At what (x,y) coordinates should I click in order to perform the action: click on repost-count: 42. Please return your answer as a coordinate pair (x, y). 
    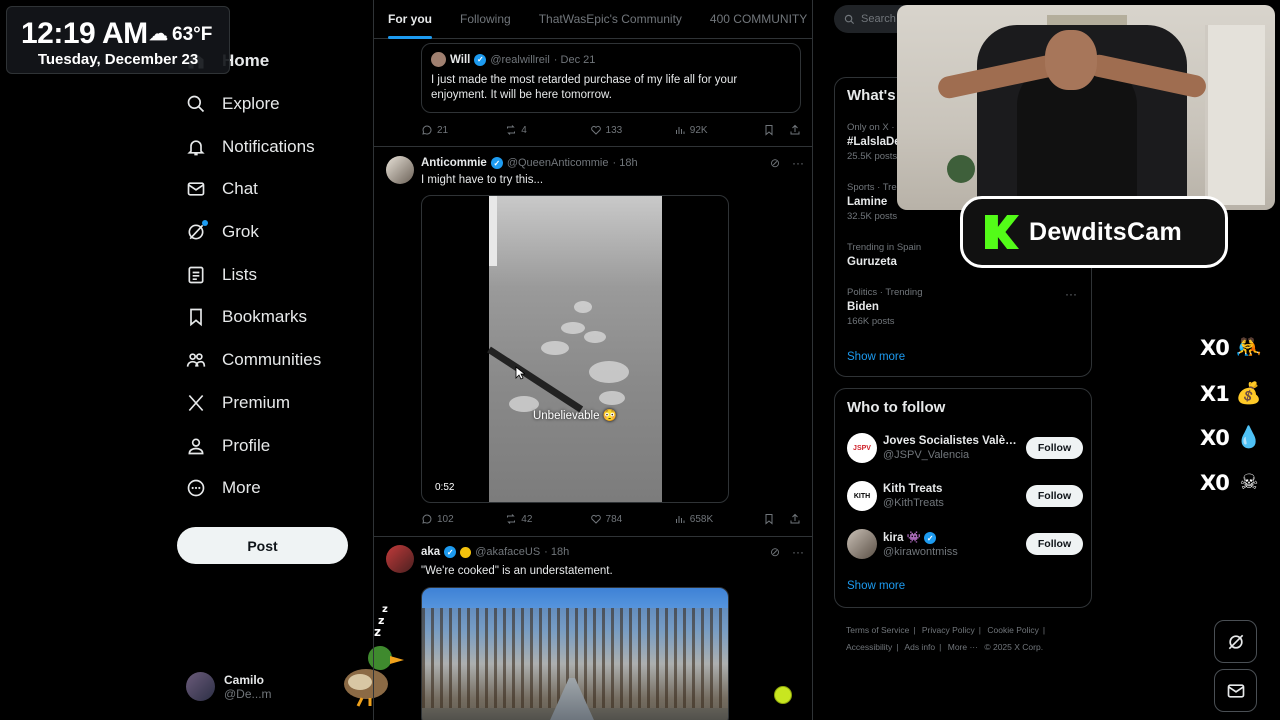
    Looking at the image, I should click on (527, 519).